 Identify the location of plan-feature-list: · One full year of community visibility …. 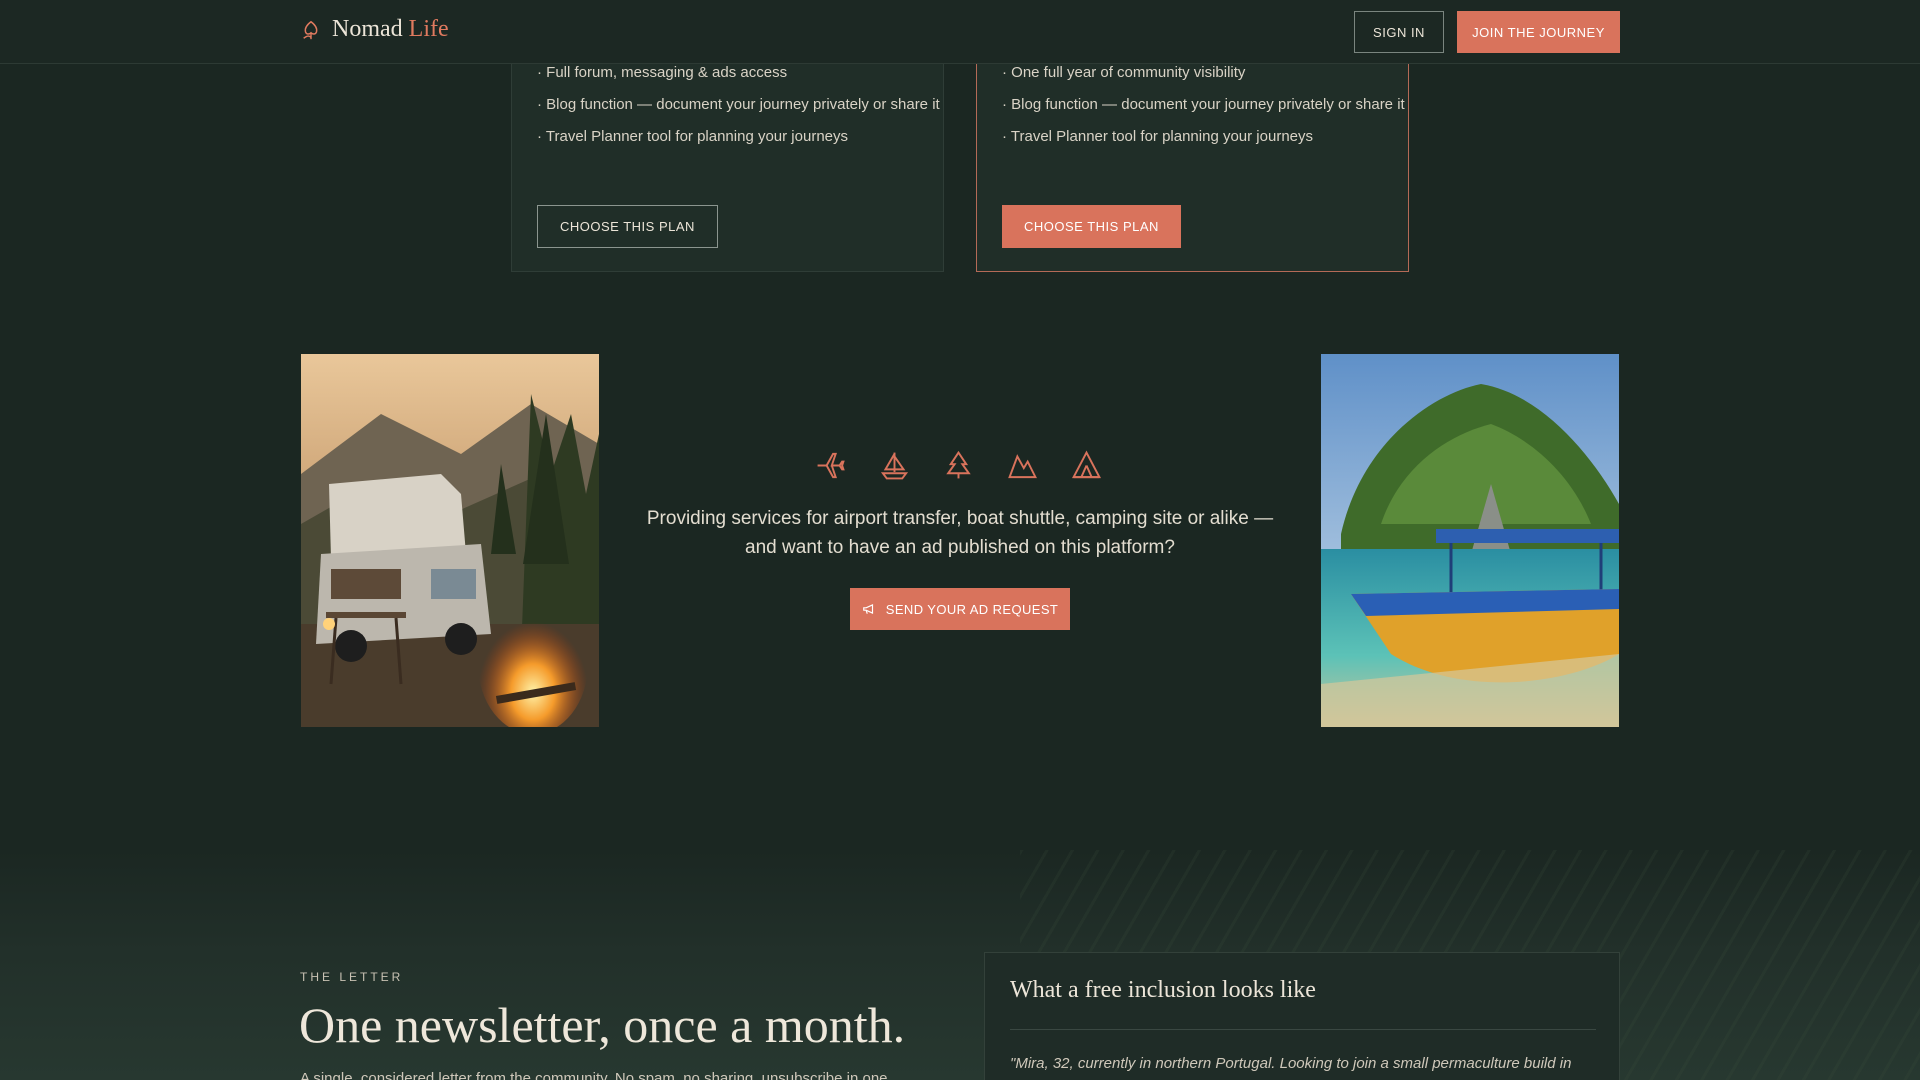
(1203, 105).